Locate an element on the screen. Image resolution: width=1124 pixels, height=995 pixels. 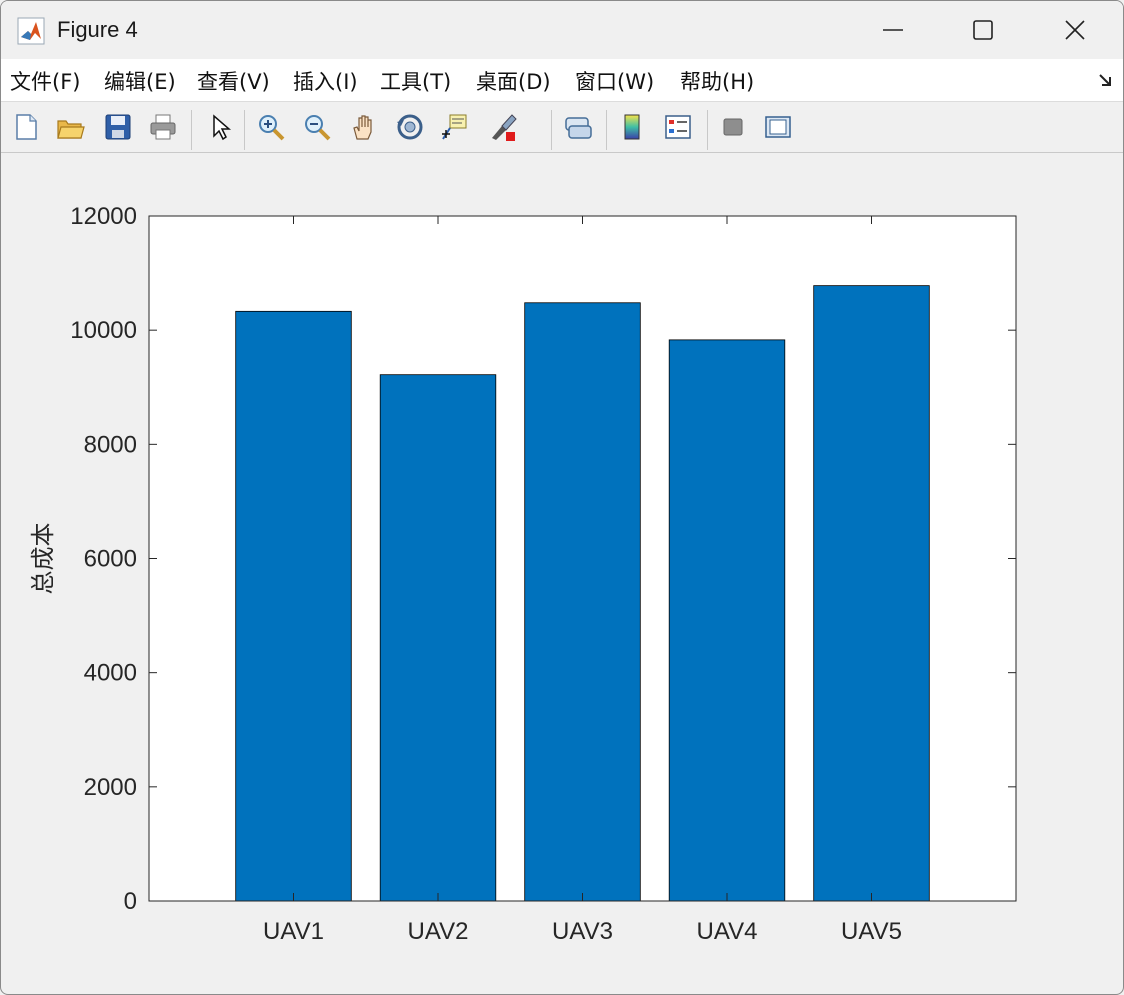
dock-arrow-icon is located at coordinates (1106, 80).